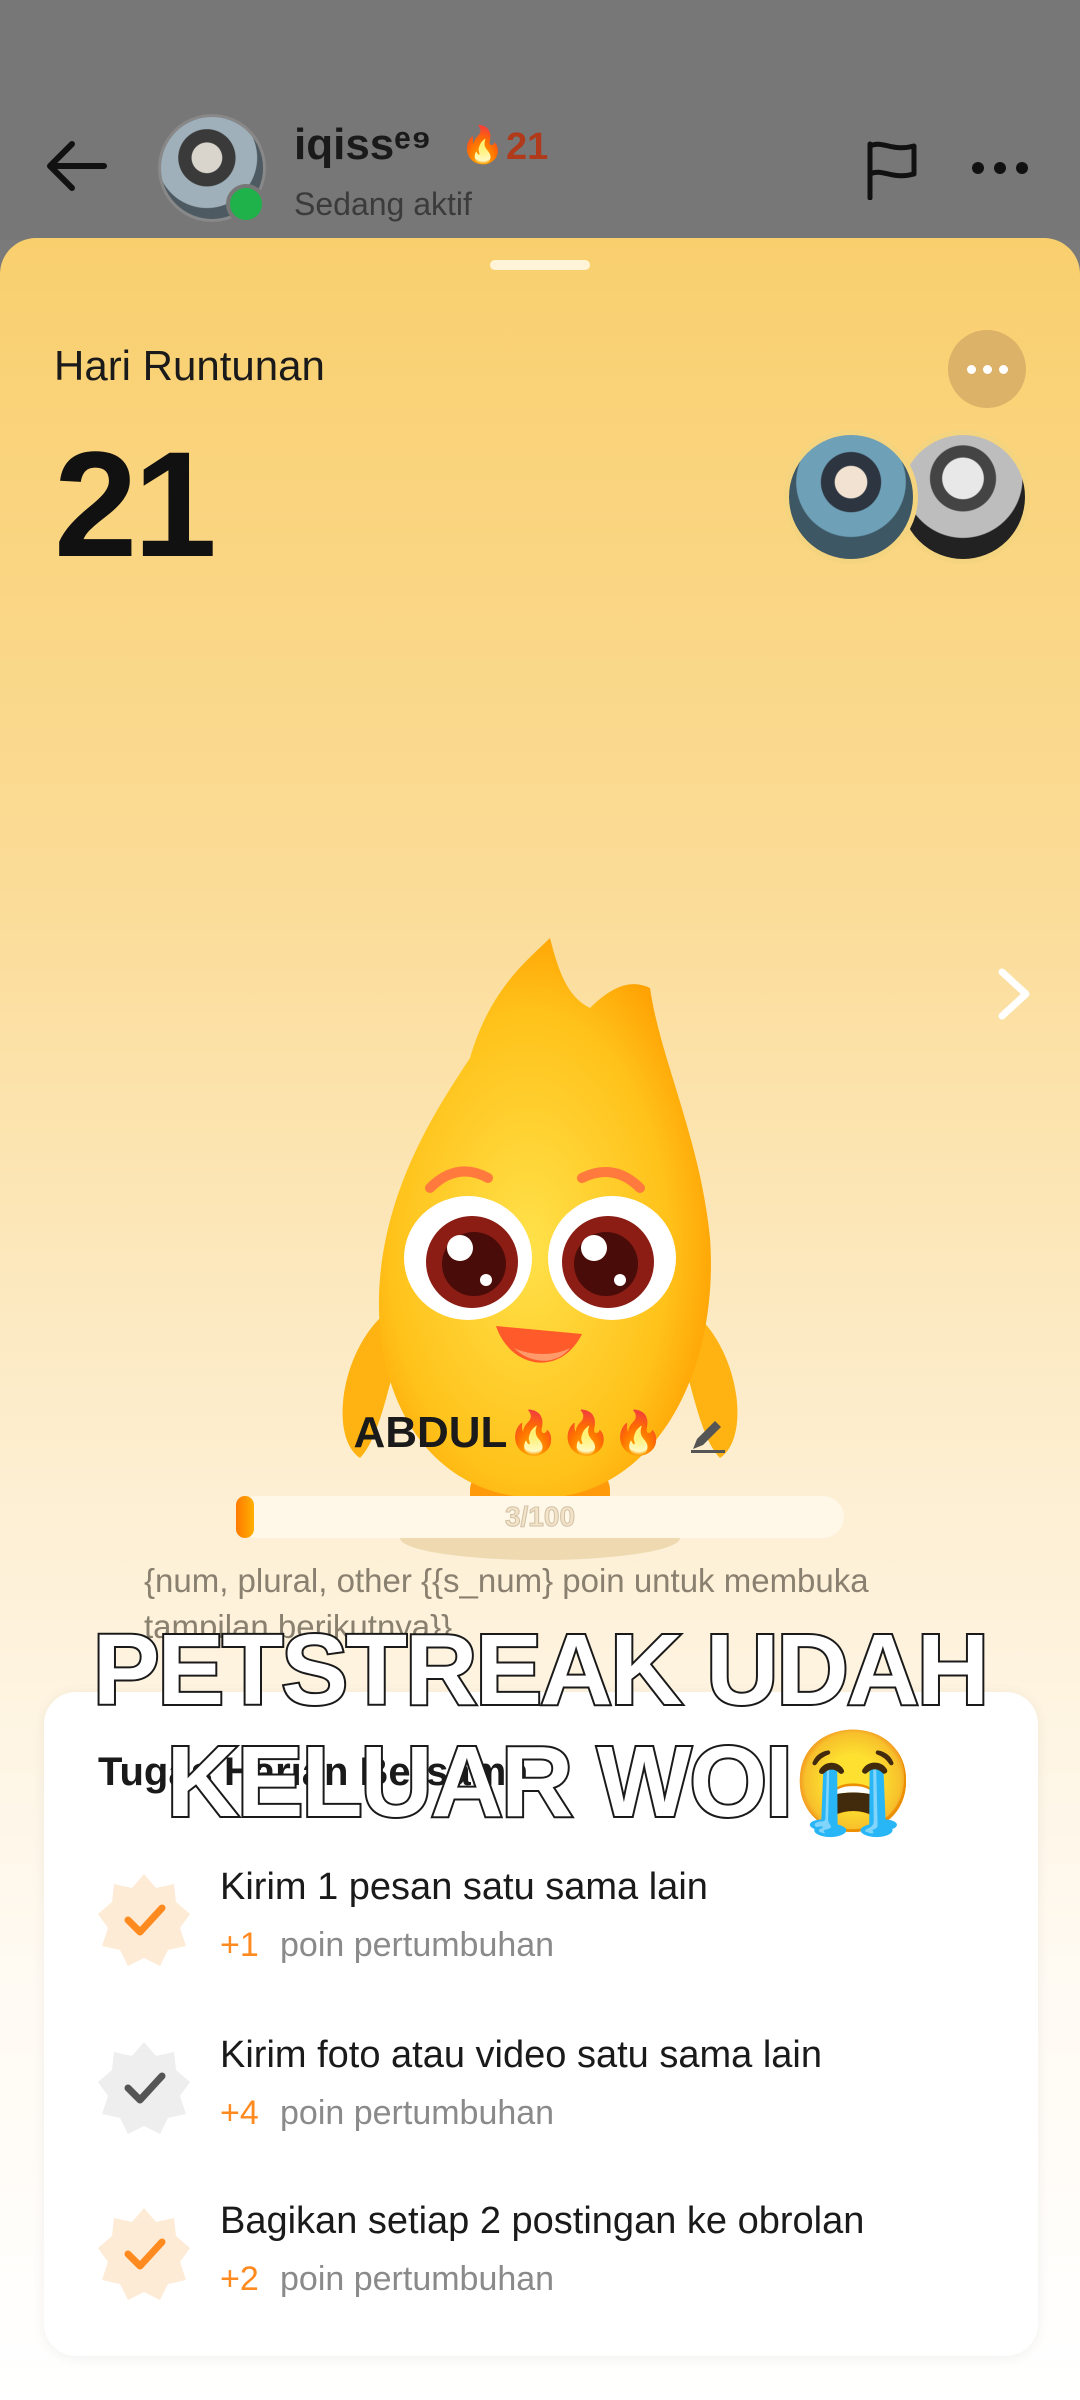 The image size is (1080, 2400). Describe the element at coordinates (383, 204) in the screenshot. I see `active-status: Sedang aktif` at that location.